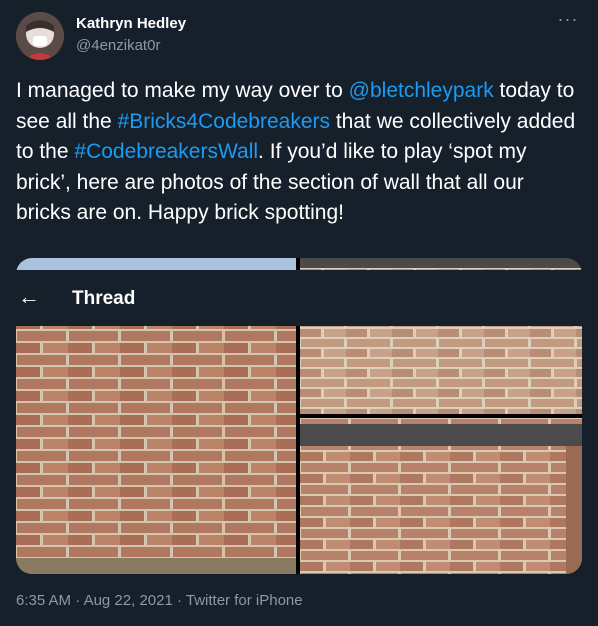 The height and width of the screenshot is (626, 598). I want to click on hashtag-link: #Bricks4Codebreakers, so click(224, 121).